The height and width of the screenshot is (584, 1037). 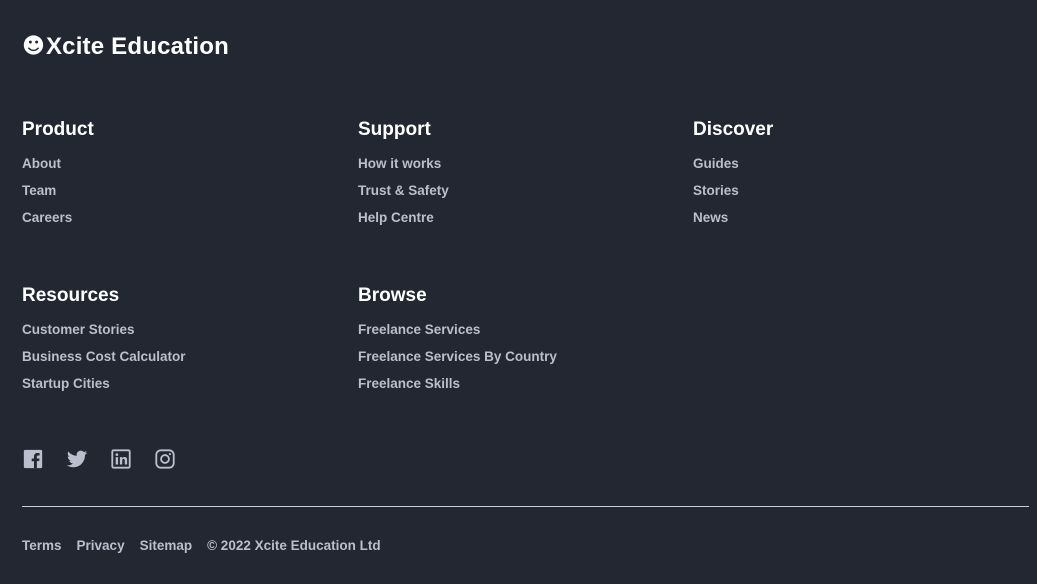 I want to click on linkedin-icon, so click(x=121, y=459).